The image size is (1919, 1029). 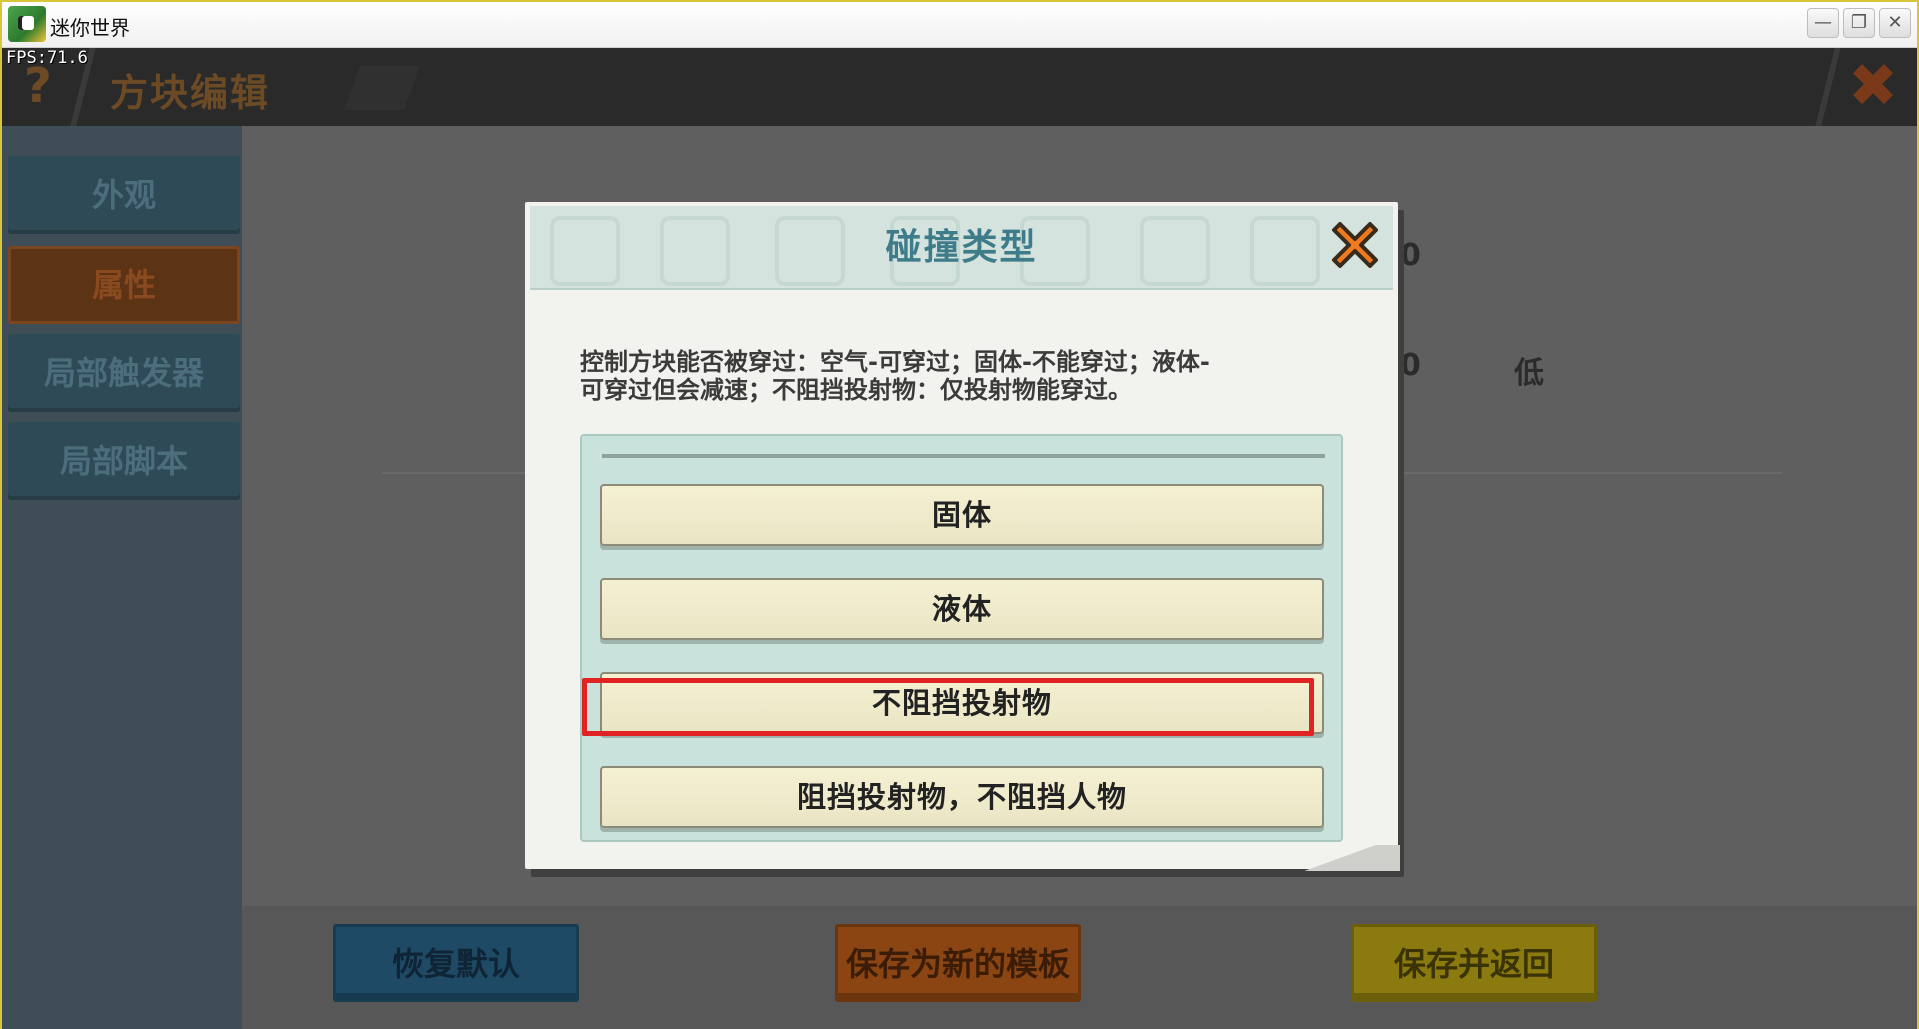 I want to click on option-liquid-button: 液体, so click(x=962, y=609).